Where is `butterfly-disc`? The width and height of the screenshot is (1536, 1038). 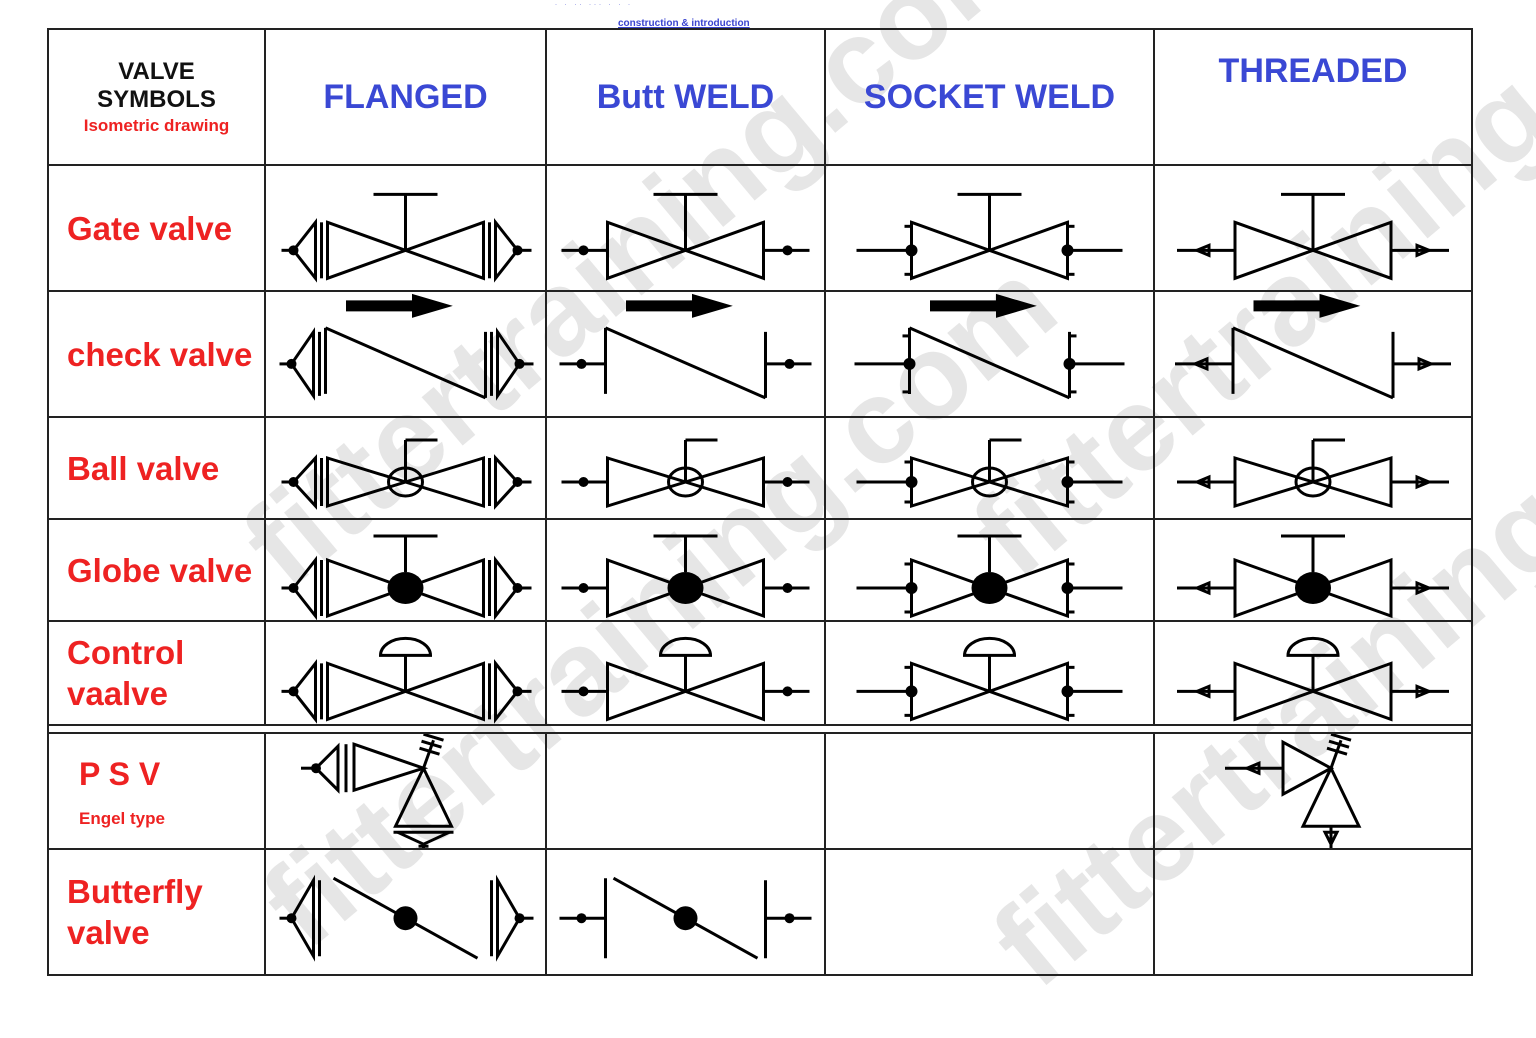 butterfly-disc is located at coordinates (405, 918).